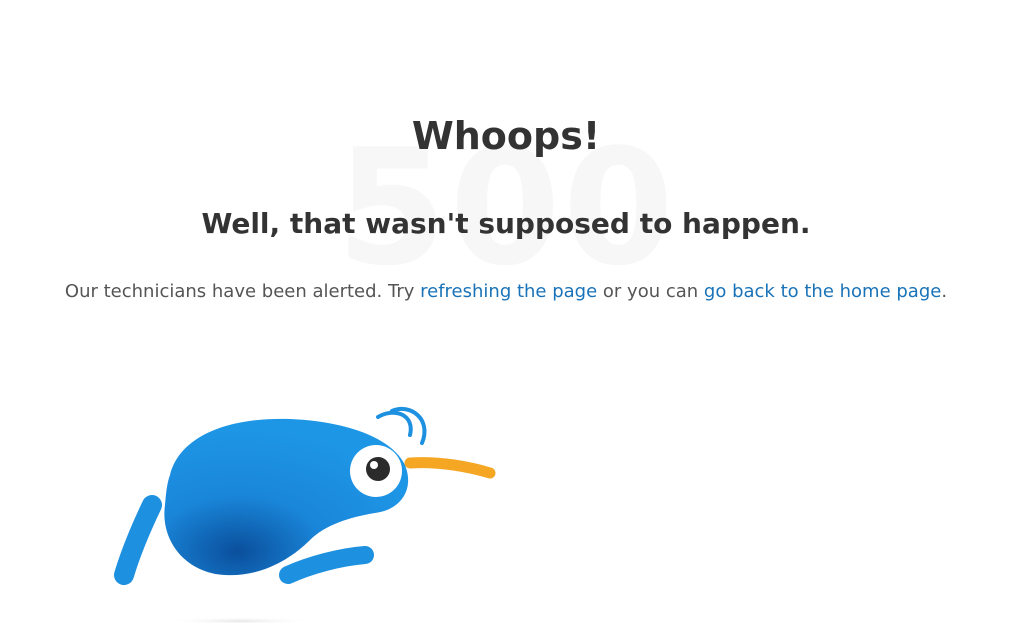 The image size is (1012, 623). I want to click on kiwi-eye-highlight, so click(374, 465).